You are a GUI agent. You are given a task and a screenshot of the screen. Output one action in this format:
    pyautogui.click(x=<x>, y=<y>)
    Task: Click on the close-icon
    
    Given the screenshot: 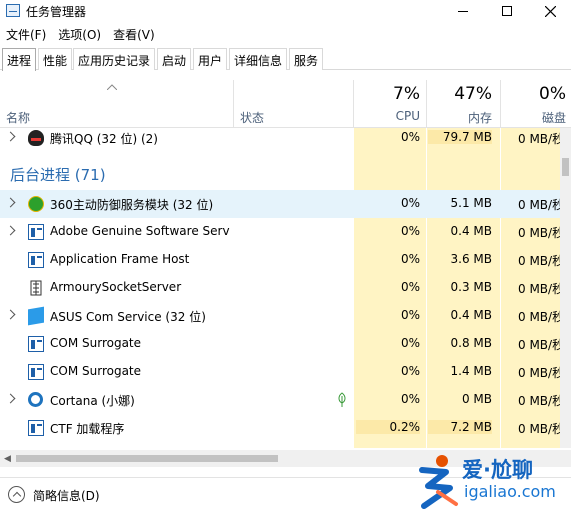 What is the action you would take?
    pyautogui.click(x=550, y=11)
    